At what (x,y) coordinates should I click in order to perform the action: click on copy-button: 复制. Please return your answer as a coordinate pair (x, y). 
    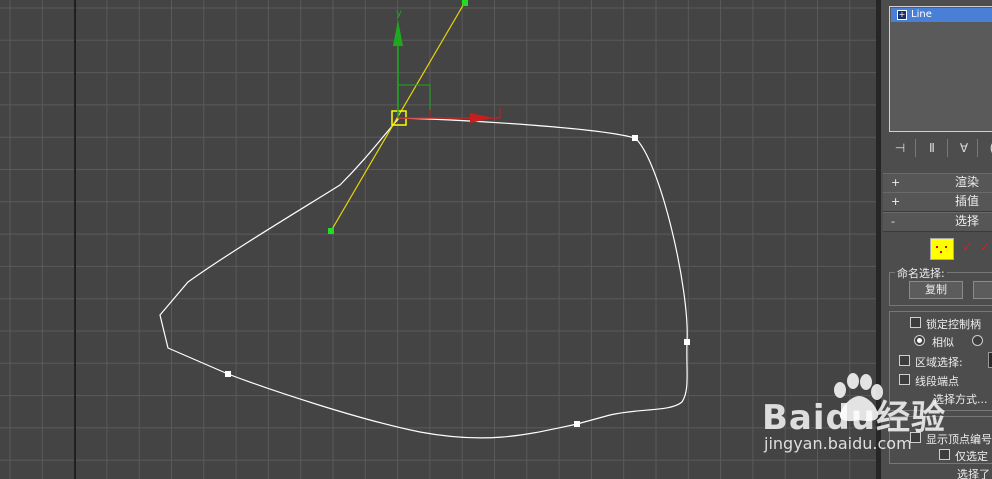
    Looking at the image, I should click on (936, 290).